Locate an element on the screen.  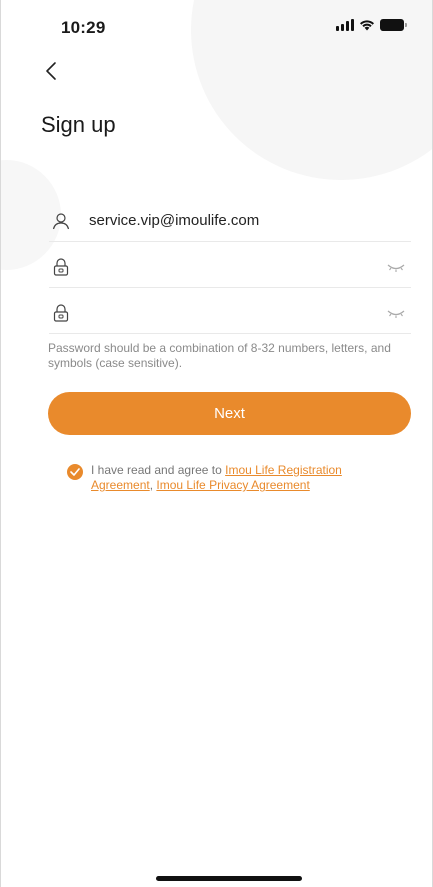
password-field is located at coordinates (230, 267).